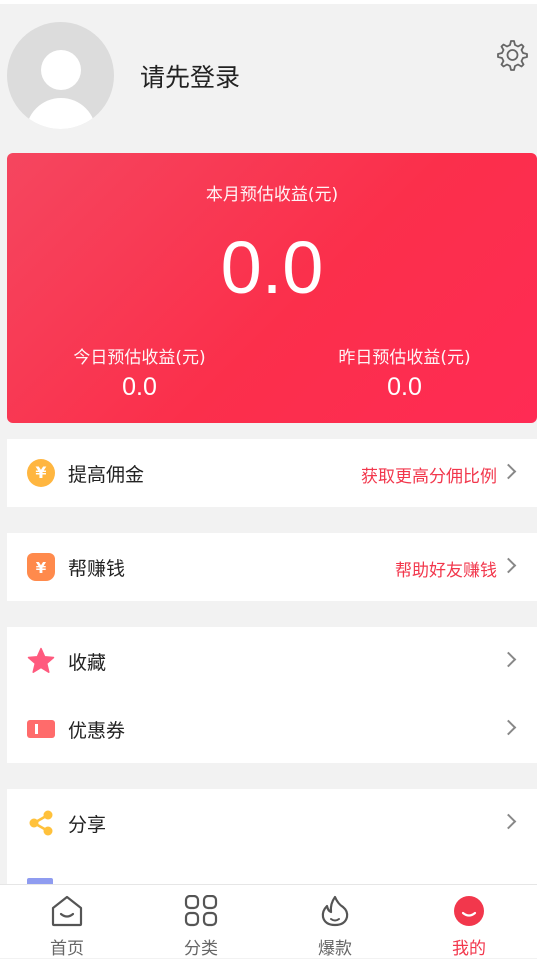  I want to click on coupons-row: 优惠券, so click(272, 729).